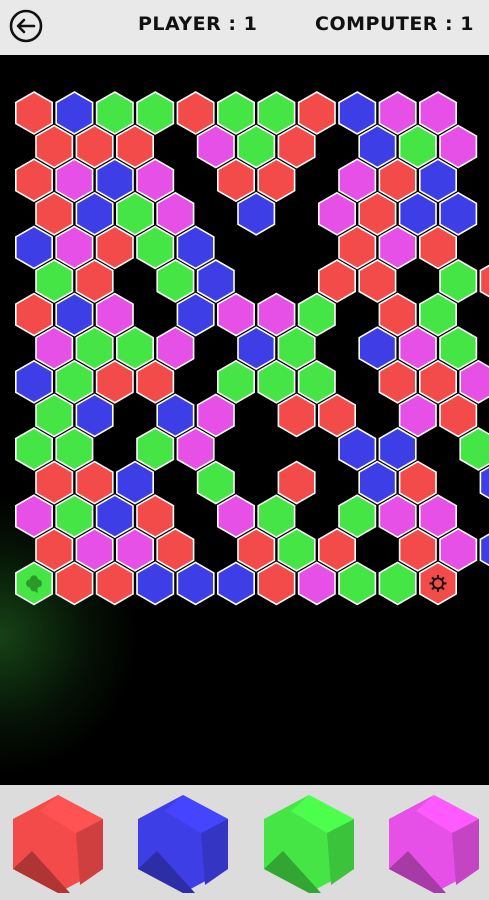 This screenshot has width=489, height=900. What do you see at coordinates (394, 24) in the screenshot?
I see `computer-score: COMPUTER : 1` at bounding box center [394, 24].